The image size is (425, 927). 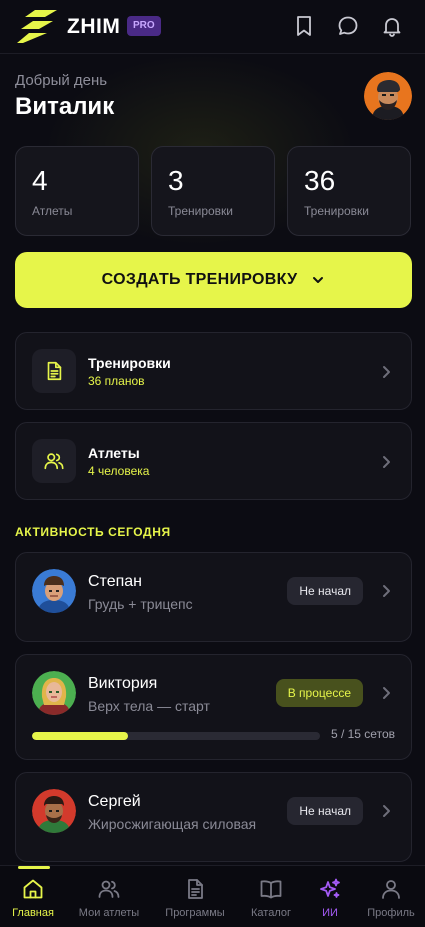 I want to click on menu-item-subtitle: 4 человека, so click(x=119, y=471).